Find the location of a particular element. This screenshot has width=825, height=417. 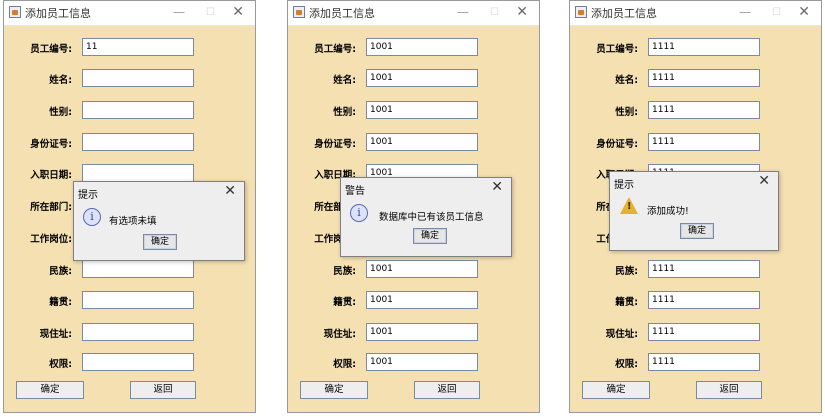

dialog-message: 添加成功! is located at coordinates (668, 211).